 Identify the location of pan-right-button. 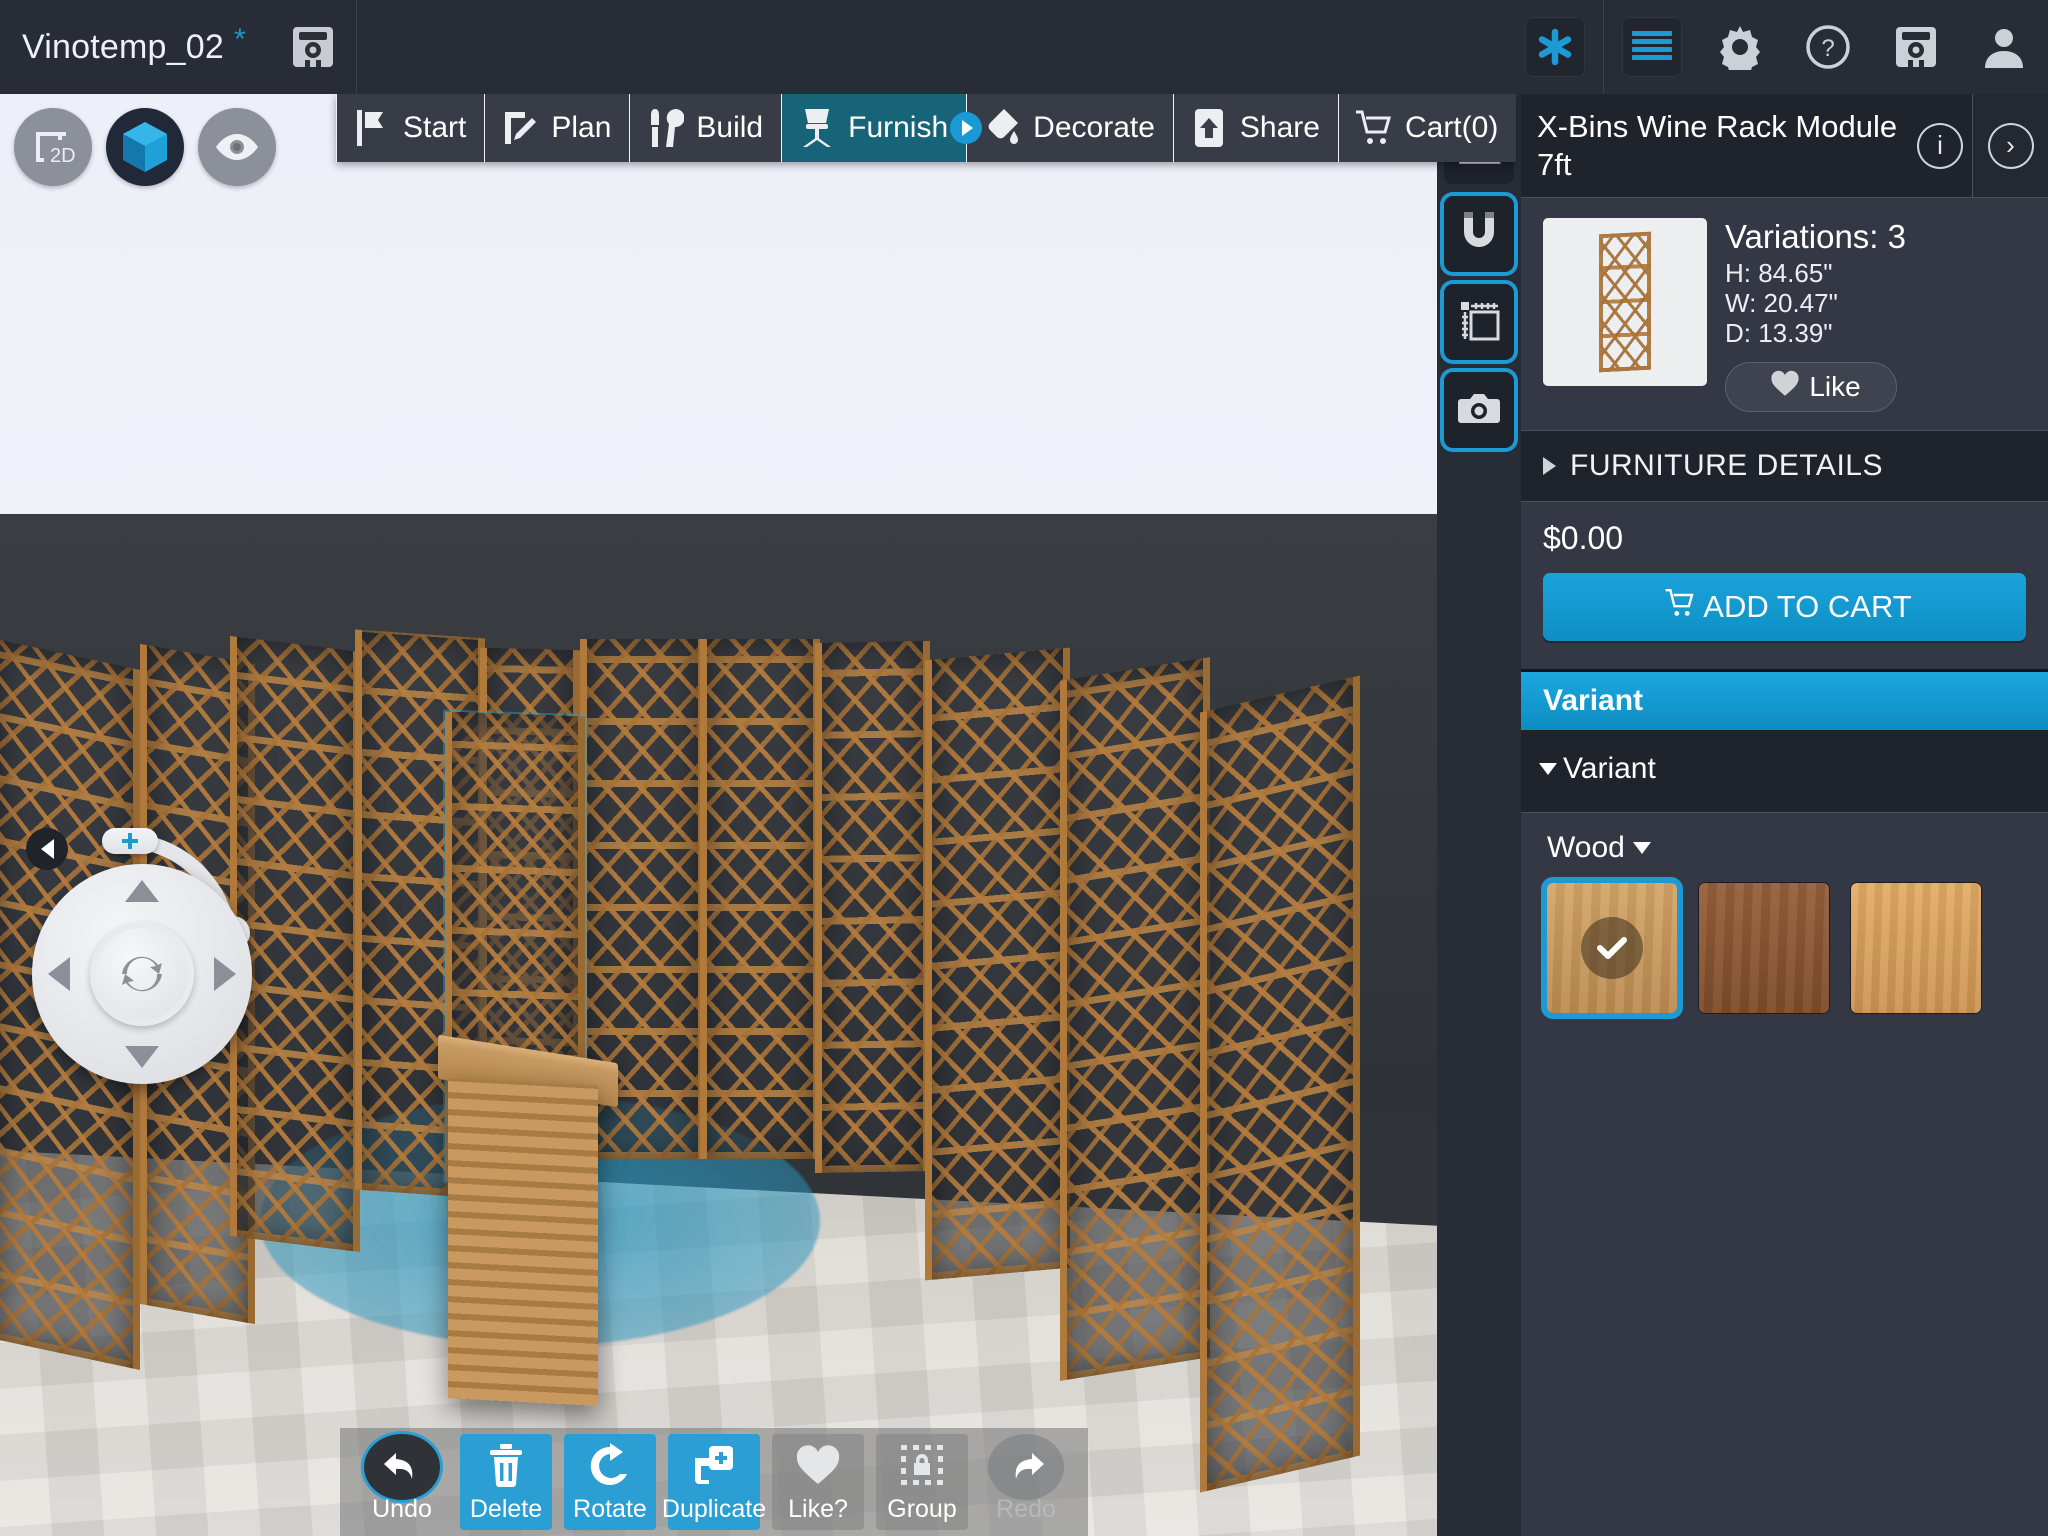
(225, 974).